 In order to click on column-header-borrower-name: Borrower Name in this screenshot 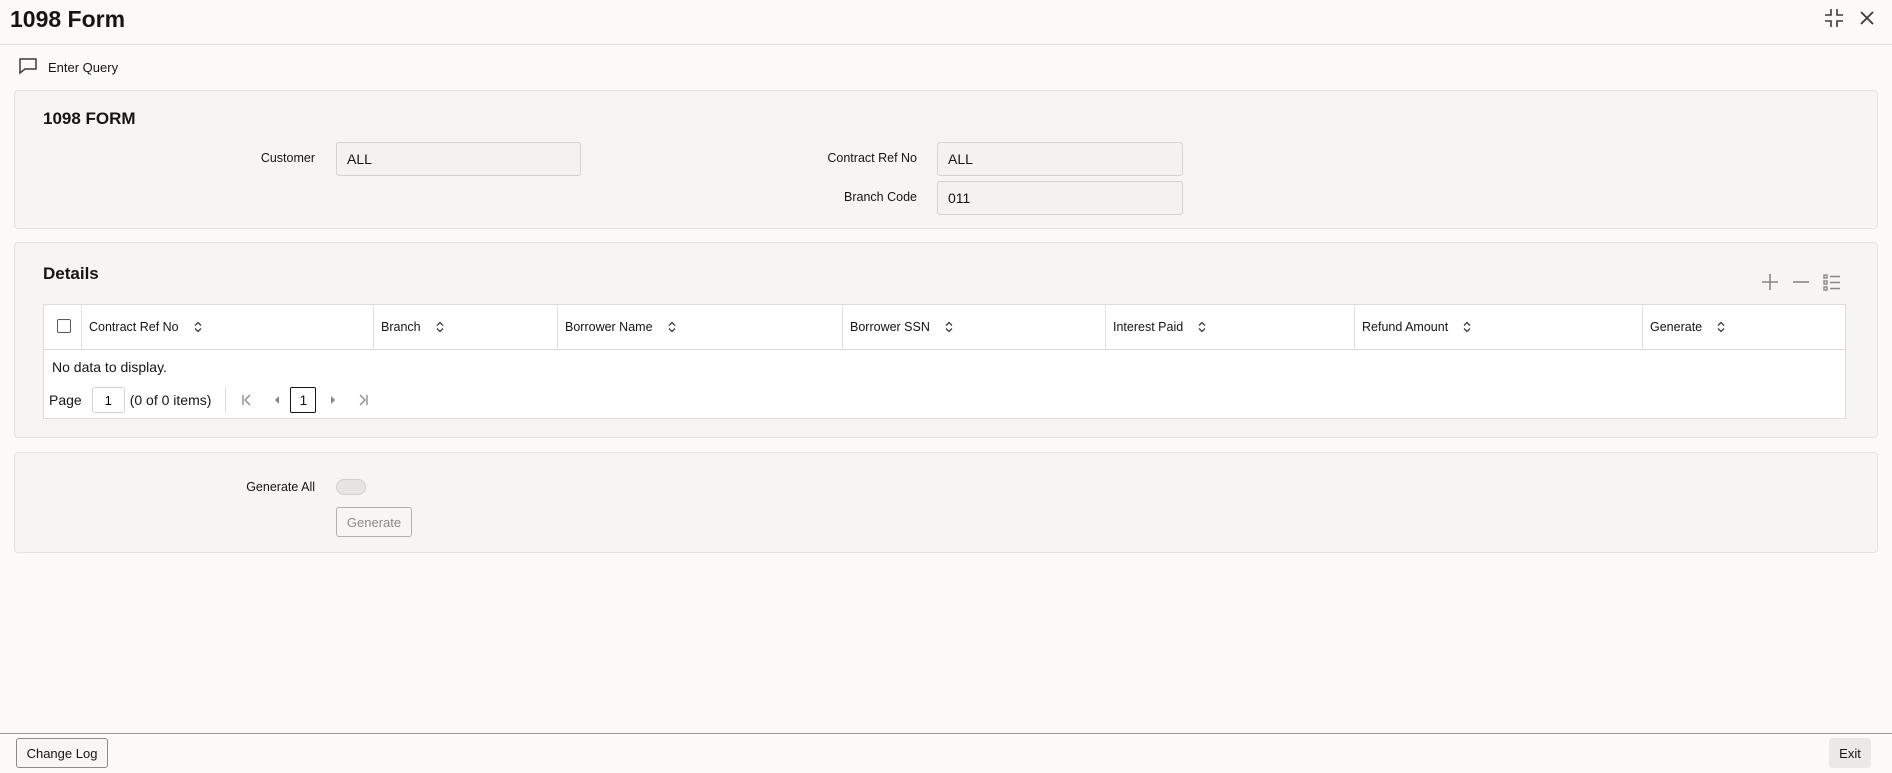, I will do `click(700, 327)`.